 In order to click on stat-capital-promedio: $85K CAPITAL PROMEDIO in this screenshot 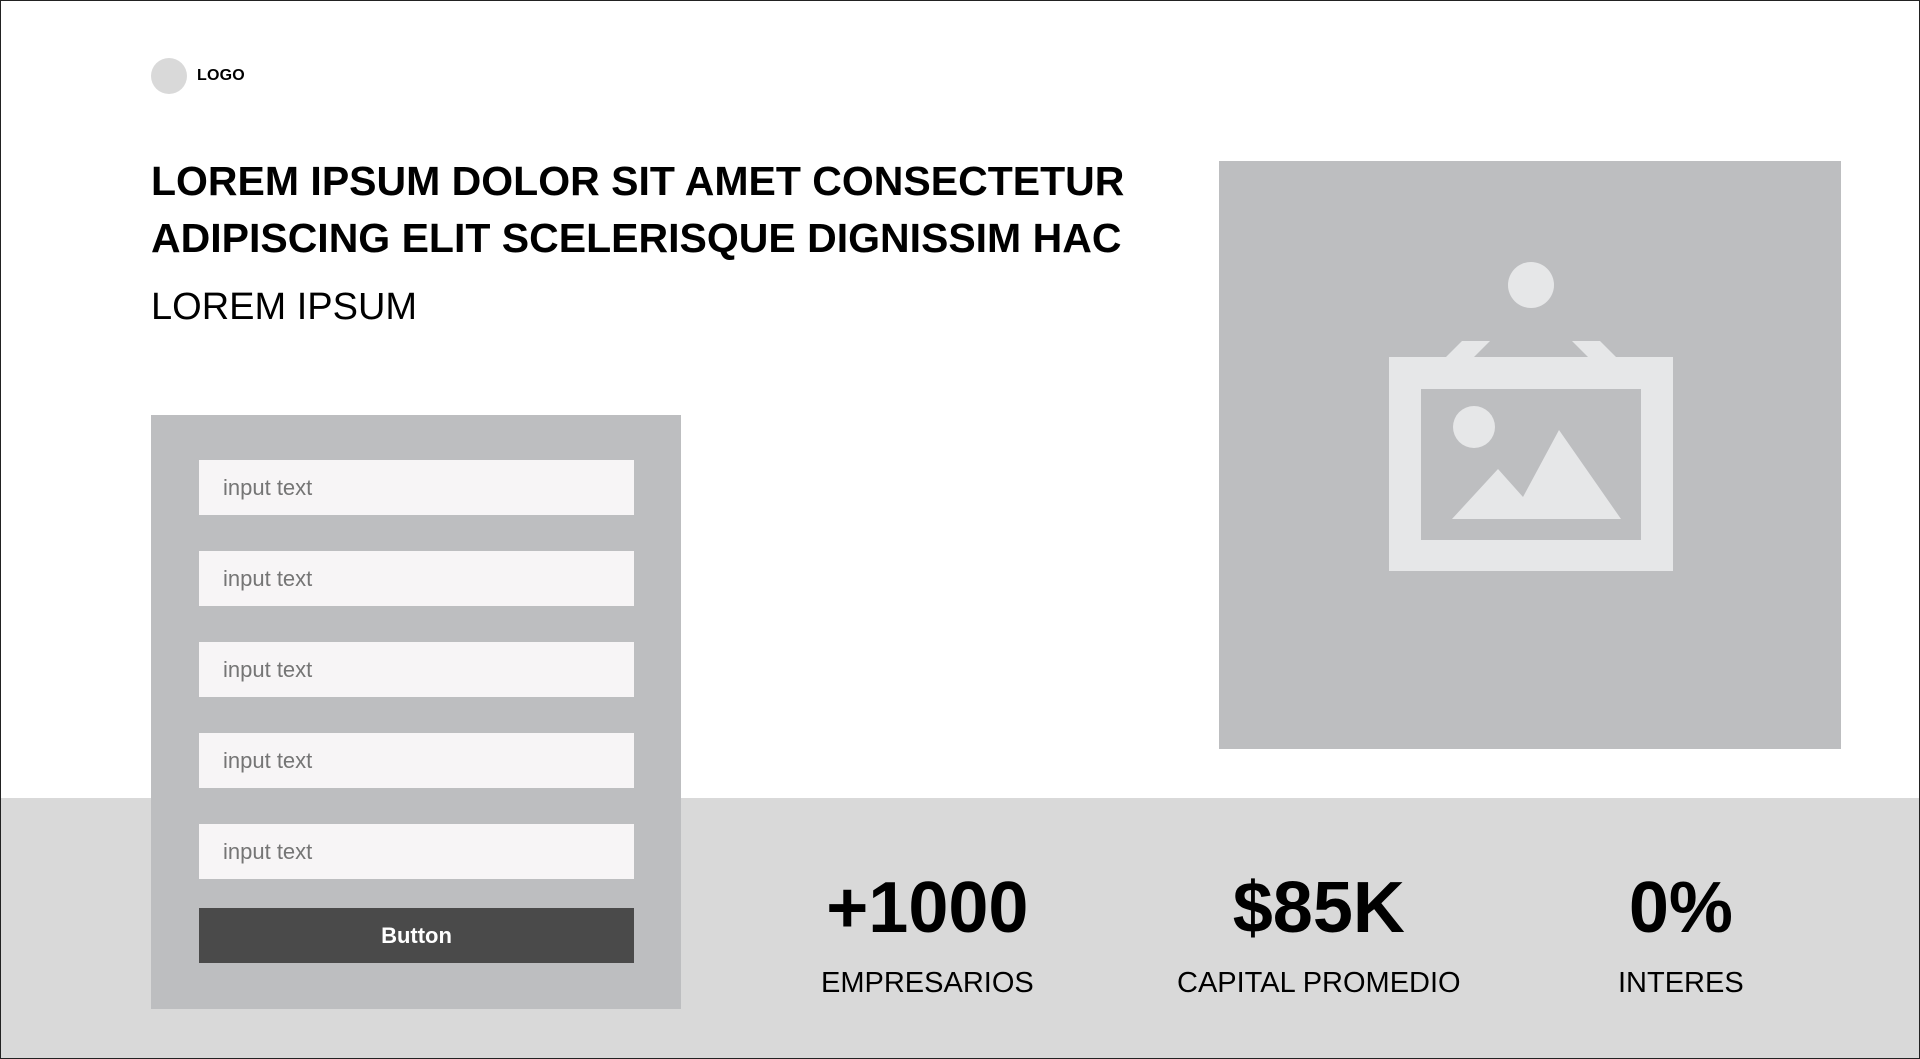, I will do `click(1319, 933)`.